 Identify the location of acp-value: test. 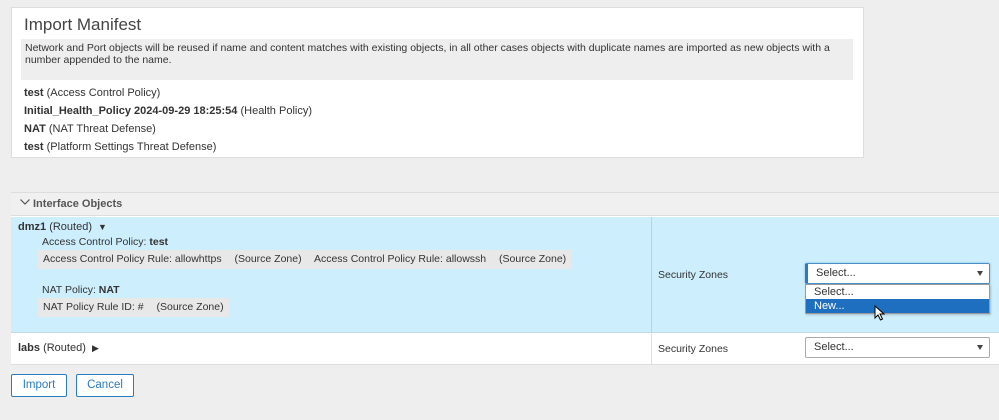
(159, 242).